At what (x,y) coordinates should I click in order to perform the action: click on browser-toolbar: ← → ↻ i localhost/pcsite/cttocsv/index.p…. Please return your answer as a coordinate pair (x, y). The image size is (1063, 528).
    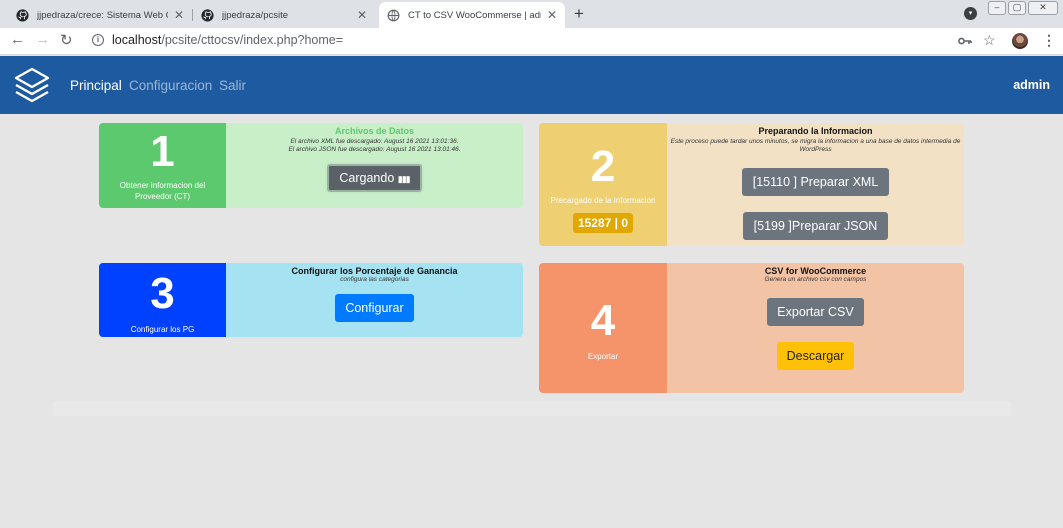
    Looking at the image, I should click on (531, 41).